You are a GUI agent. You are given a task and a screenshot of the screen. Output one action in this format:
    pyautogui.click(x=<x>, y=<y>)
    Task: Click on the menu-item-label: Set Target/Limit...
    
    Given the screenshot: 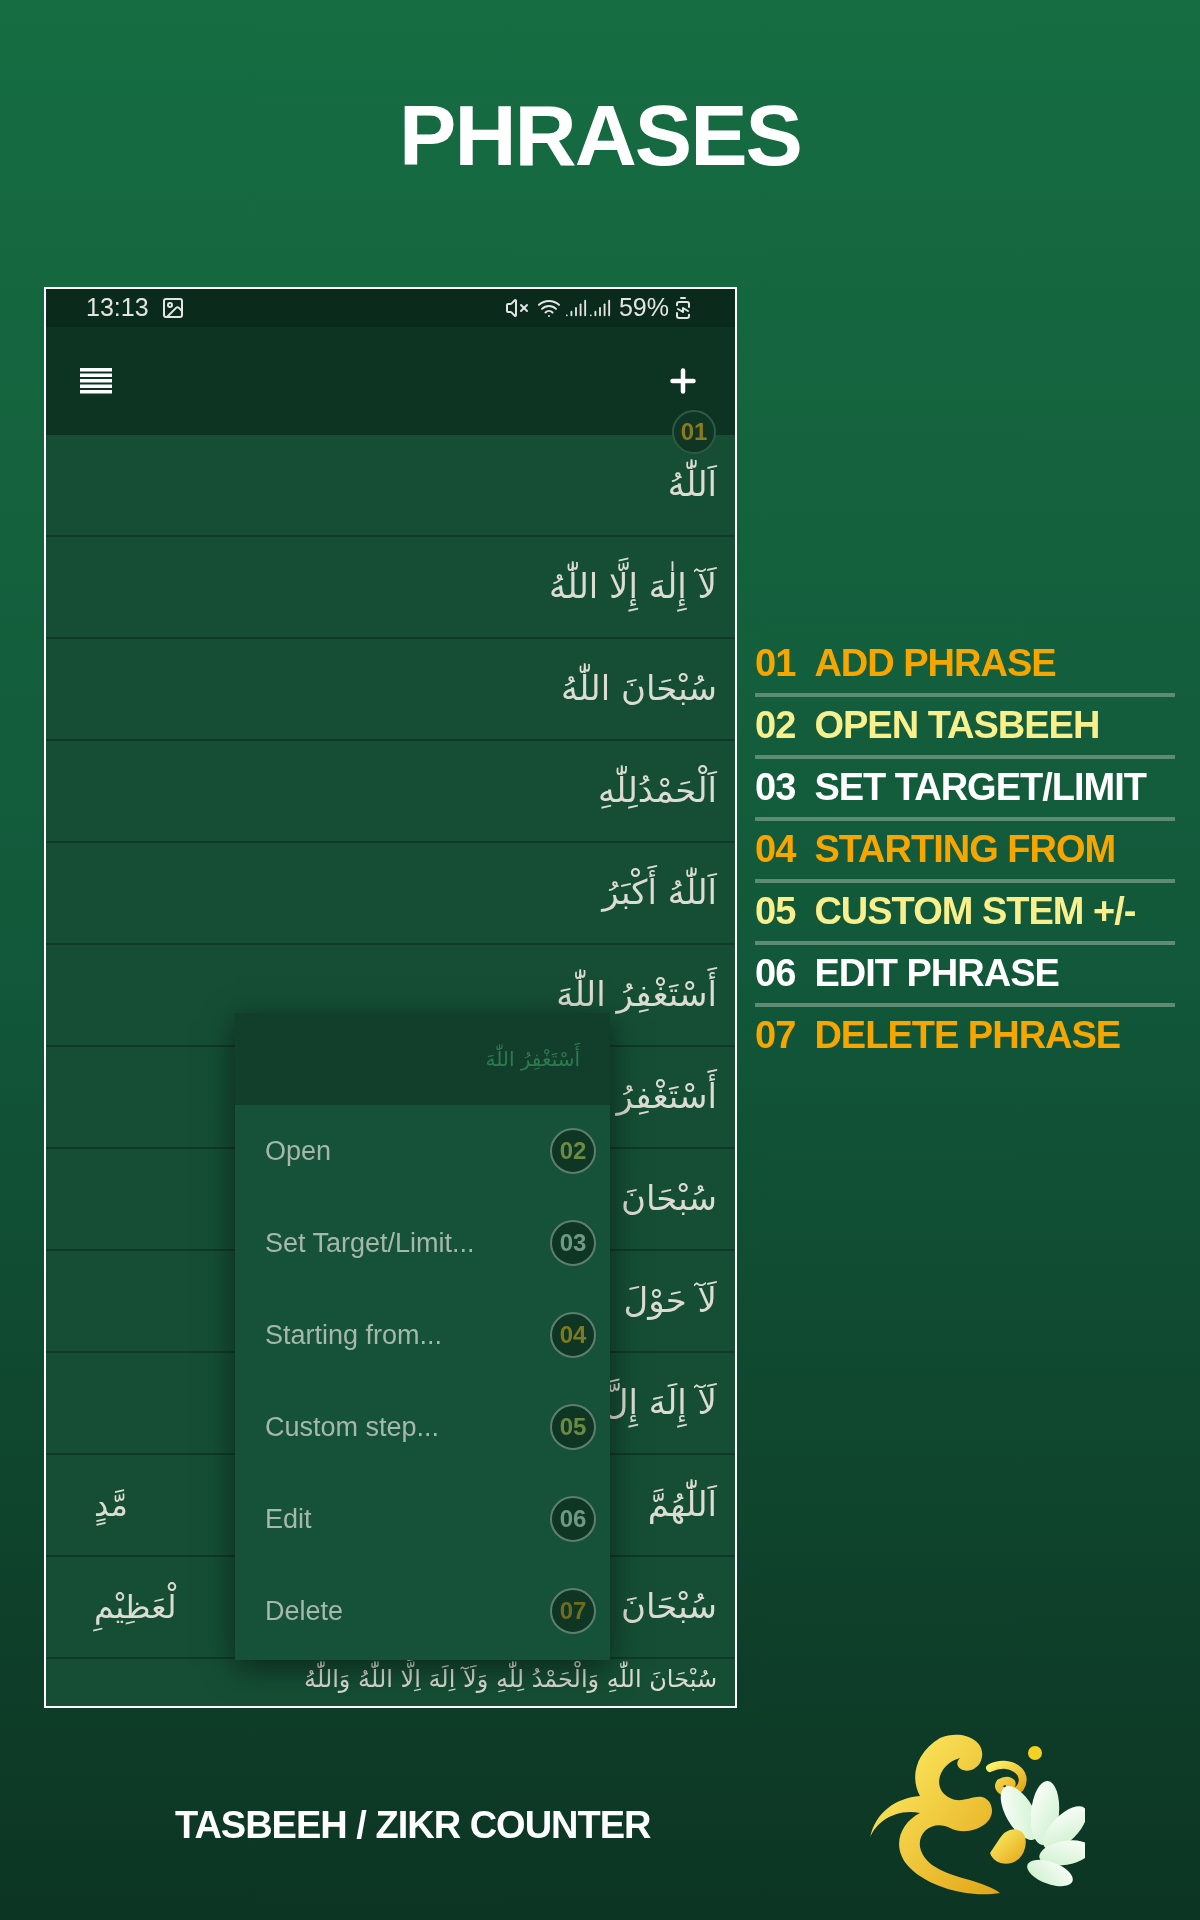 What is the action you would take?
    pyautogui.click(x=370, y=1243)
    